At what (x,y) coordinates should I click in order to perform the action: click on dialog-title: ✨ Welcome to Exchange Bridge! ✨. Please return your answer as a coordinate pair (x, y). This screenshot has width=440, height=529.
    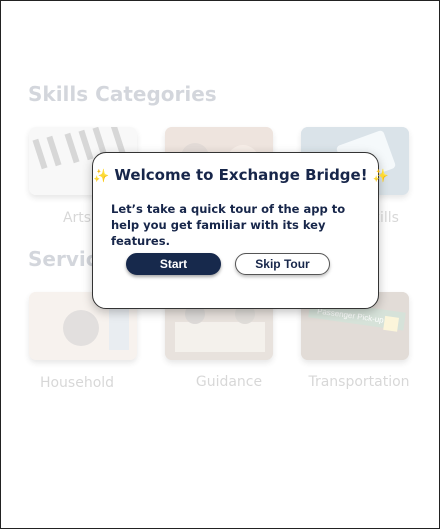
    Looking at the image, I should click on (241, 175).